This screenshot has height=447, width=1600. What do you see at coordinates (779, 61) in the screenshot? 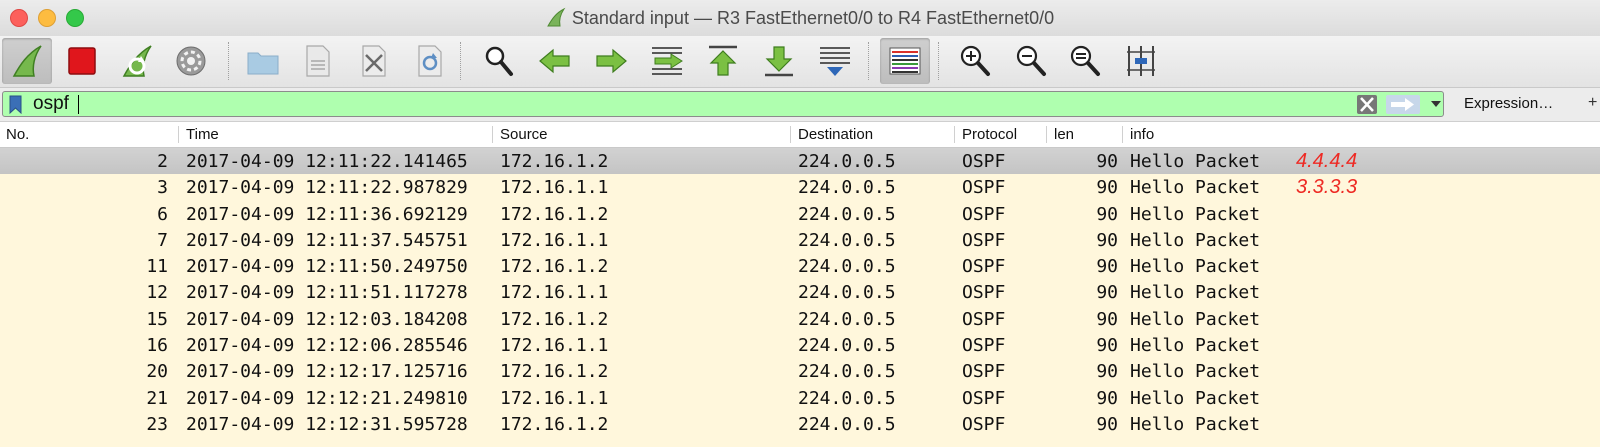
I see `go-last-button` at bounding box center [779, 61].